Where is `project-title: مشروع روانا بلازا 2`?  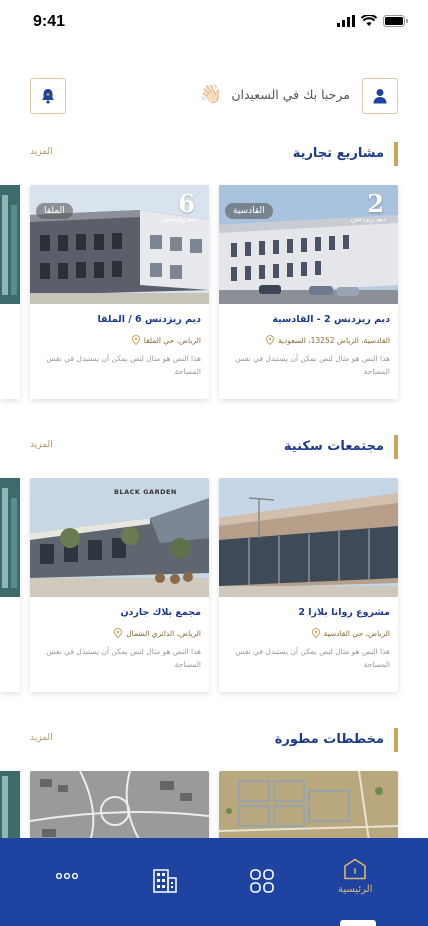
project-title: مشروع روانا بلازا 2 is located at coordinates (344, 612).